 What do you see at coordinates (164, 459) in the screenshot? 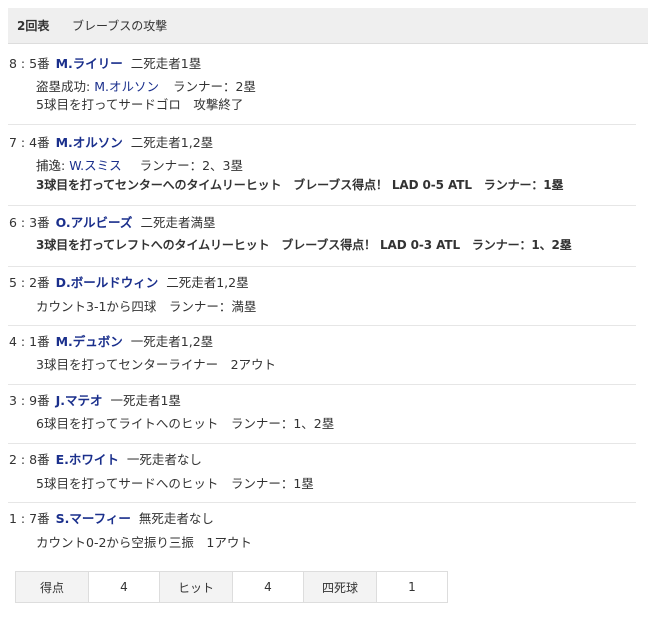
I see `situation-text: 一死走者なし` at bounding box center [164, 459].